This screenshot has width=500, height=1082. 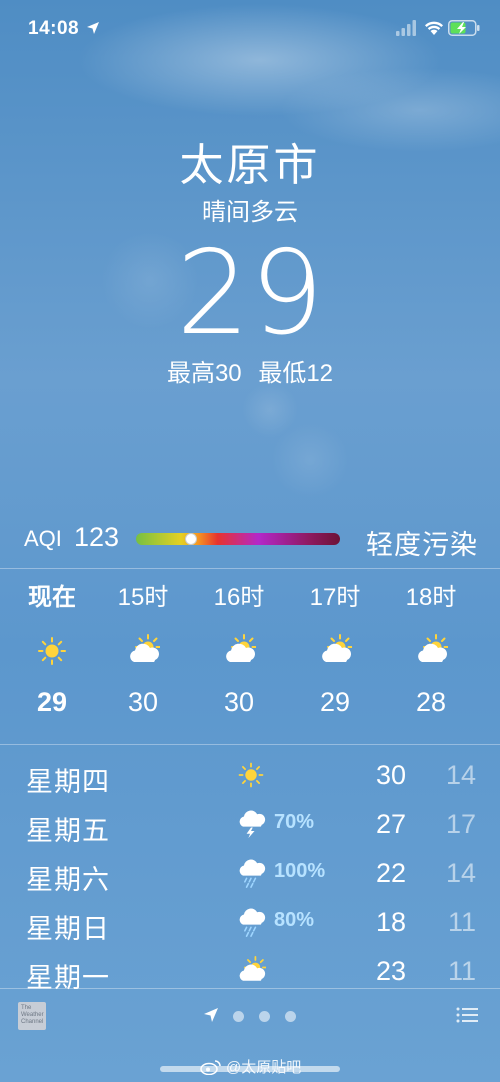 I want to click on hourly-item: 18时 28, so click(x=431, y=648).